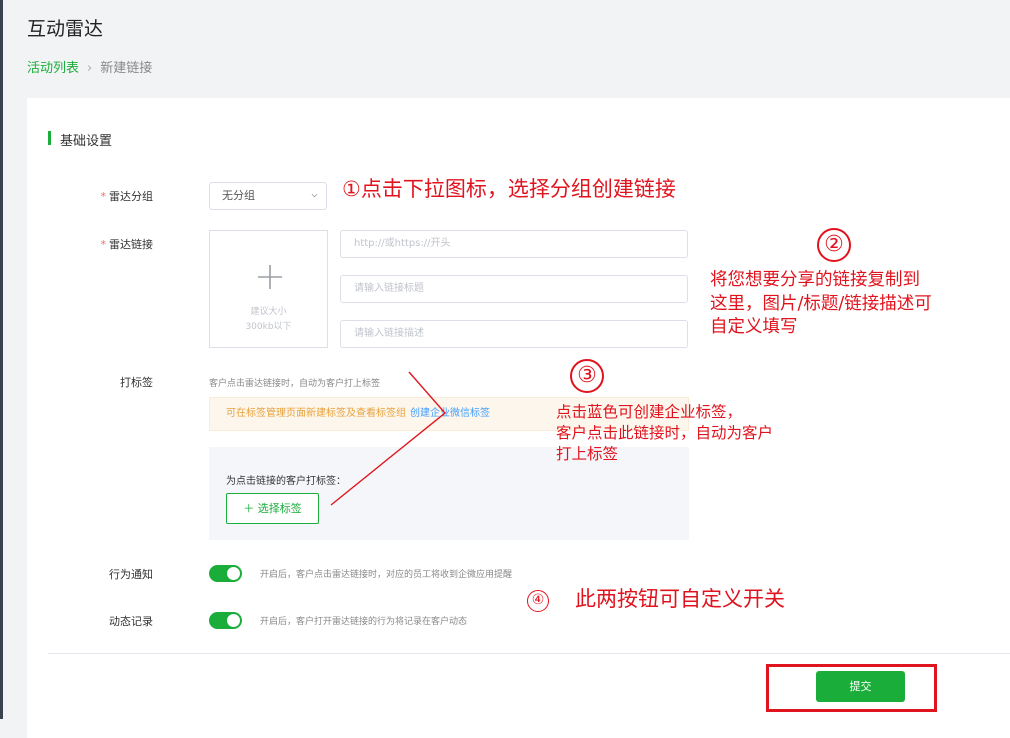 This screenshot has height=738, width=1010. Describe the element at coordinates (53, 68) in the screenshot. I see `breadcrumb-link-activity-list: 活动列表` at that location.